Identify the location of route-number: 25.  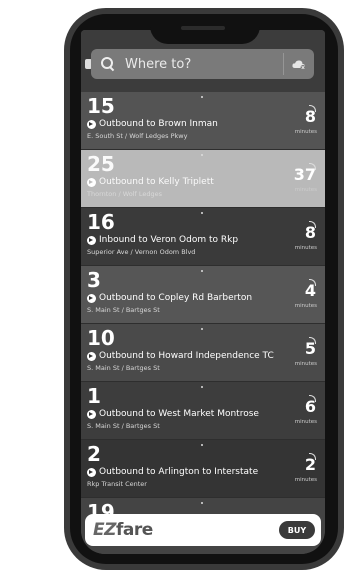
(101, 164).